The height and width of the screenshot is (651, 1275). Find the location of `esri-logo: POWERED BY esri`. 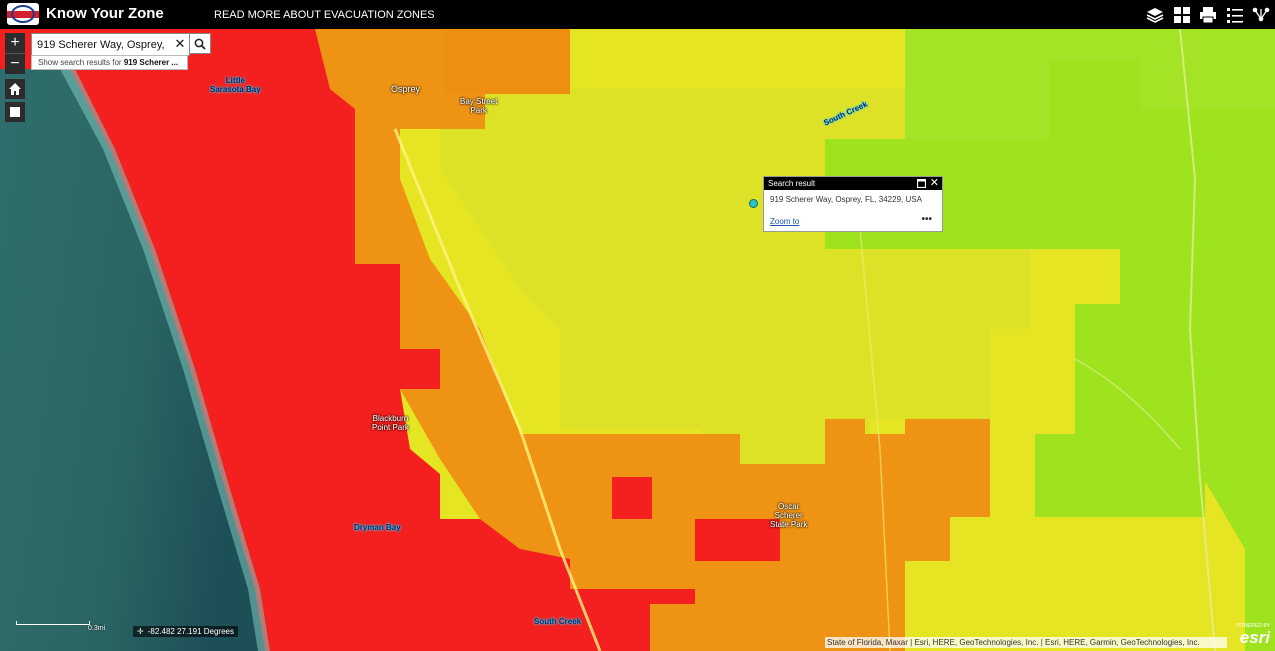

esri-logo: POWERED BY esri is located at coordinates (1251, 636).